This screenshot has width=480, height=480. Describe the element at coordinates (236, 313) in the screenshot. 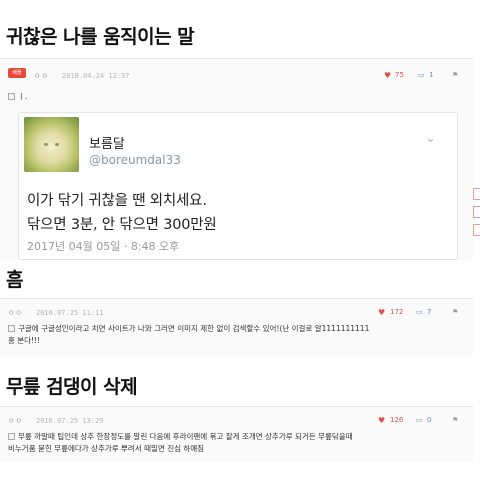

I see `comment-meta-2: ㅇㅇ 2016.07.25 11:11 ♥ 172 ▭ 7 ⚑` at that location.